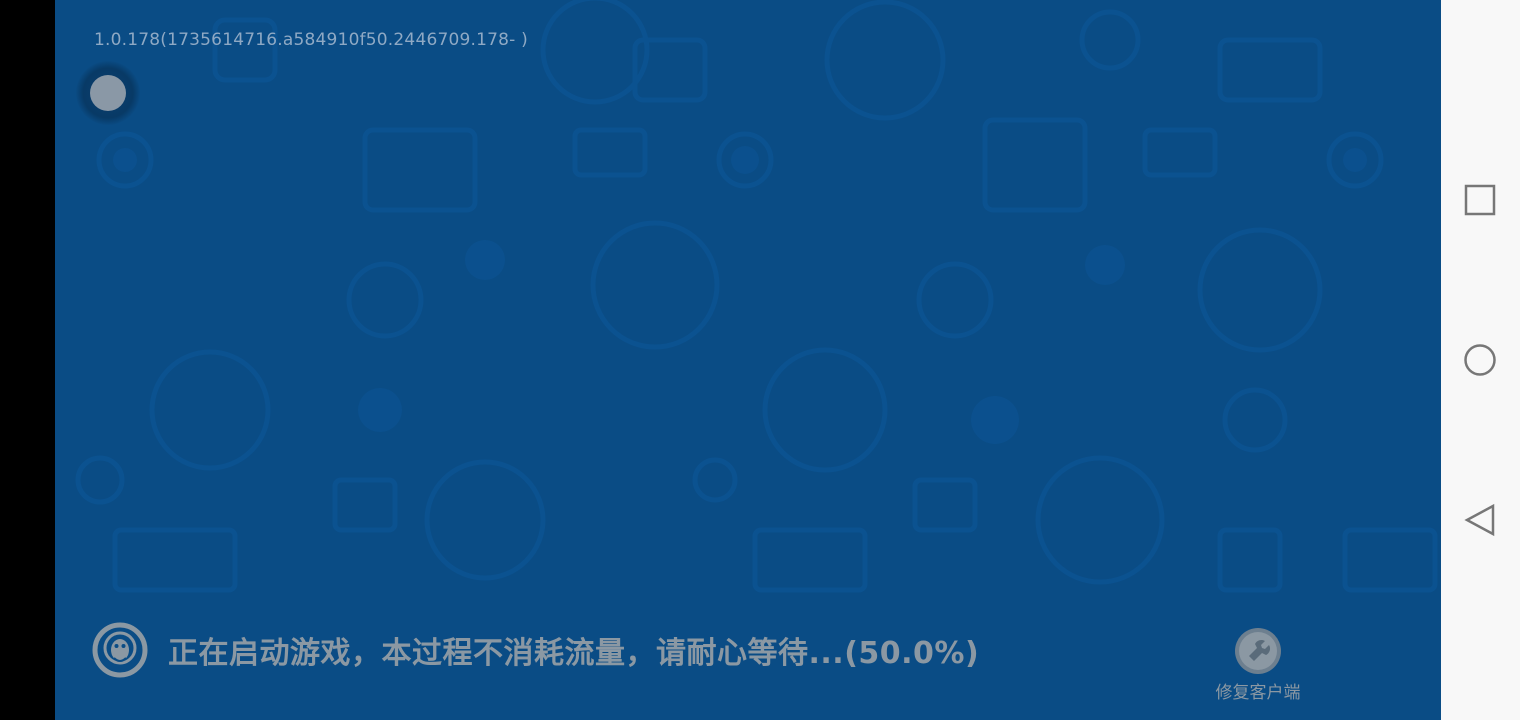 The width and height of the screenshot is (1520, 720). I want to click on home-button, so click(1480, 360).